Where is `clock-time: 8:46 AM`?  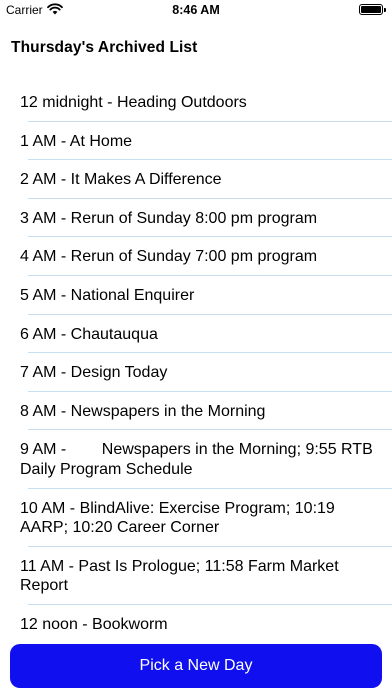 clock-time: 8:46 AM is located at coordinates (196, 10).